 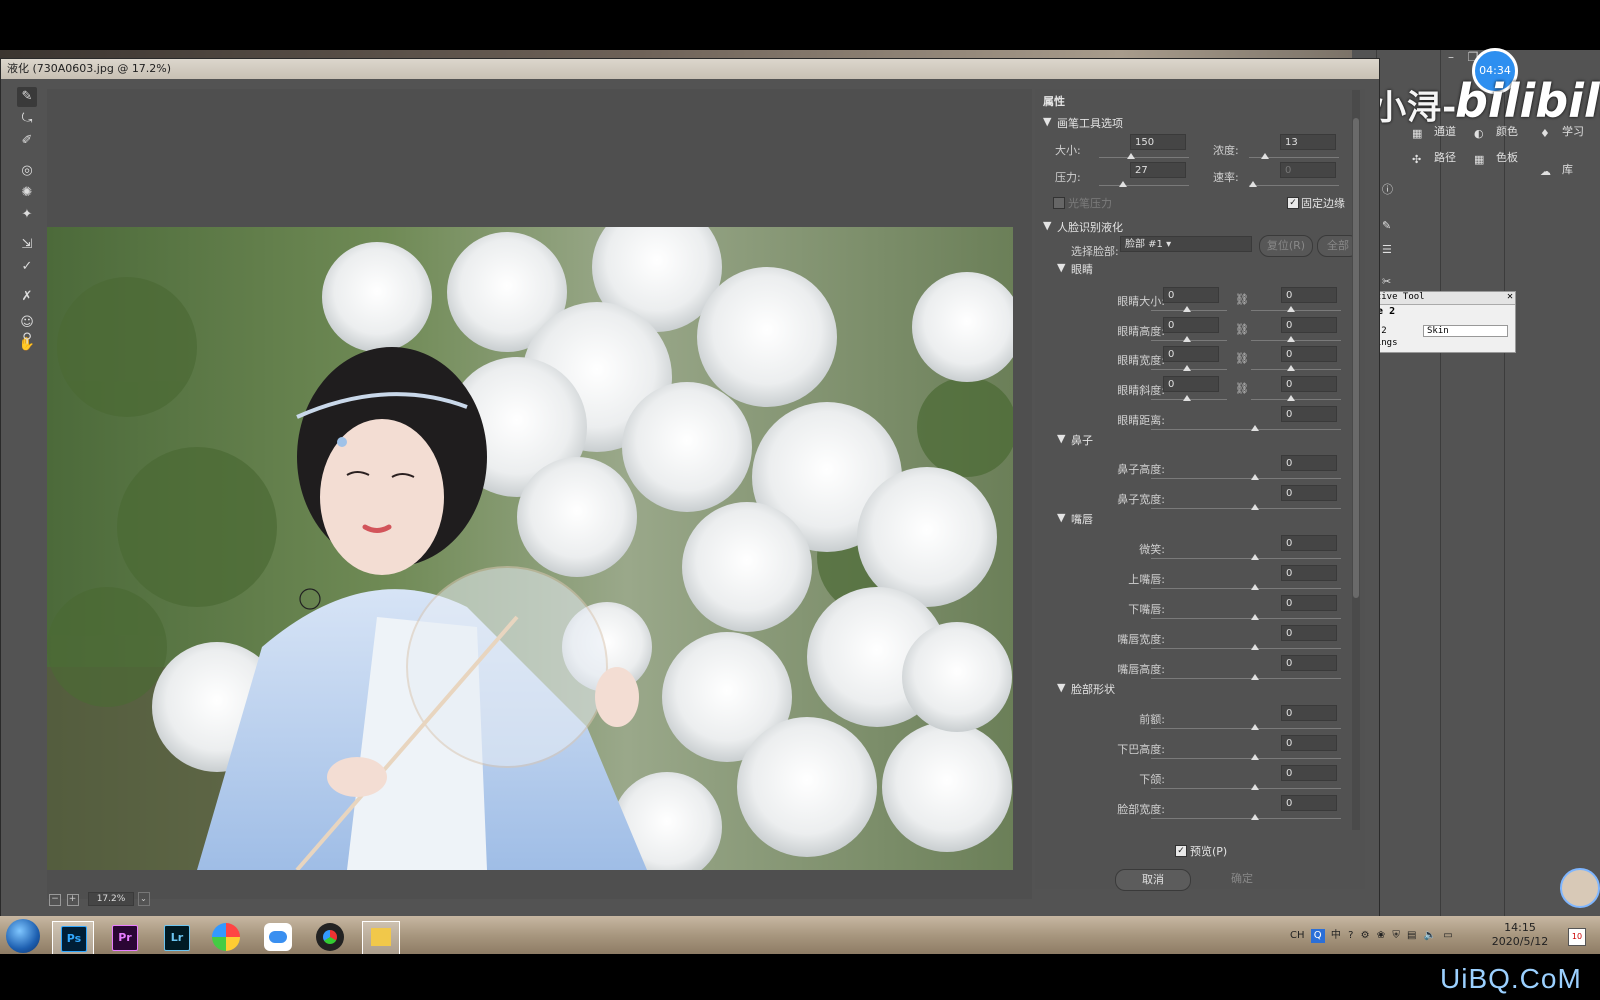 I want to click on smile-slider, so click(x=1246, y=557).